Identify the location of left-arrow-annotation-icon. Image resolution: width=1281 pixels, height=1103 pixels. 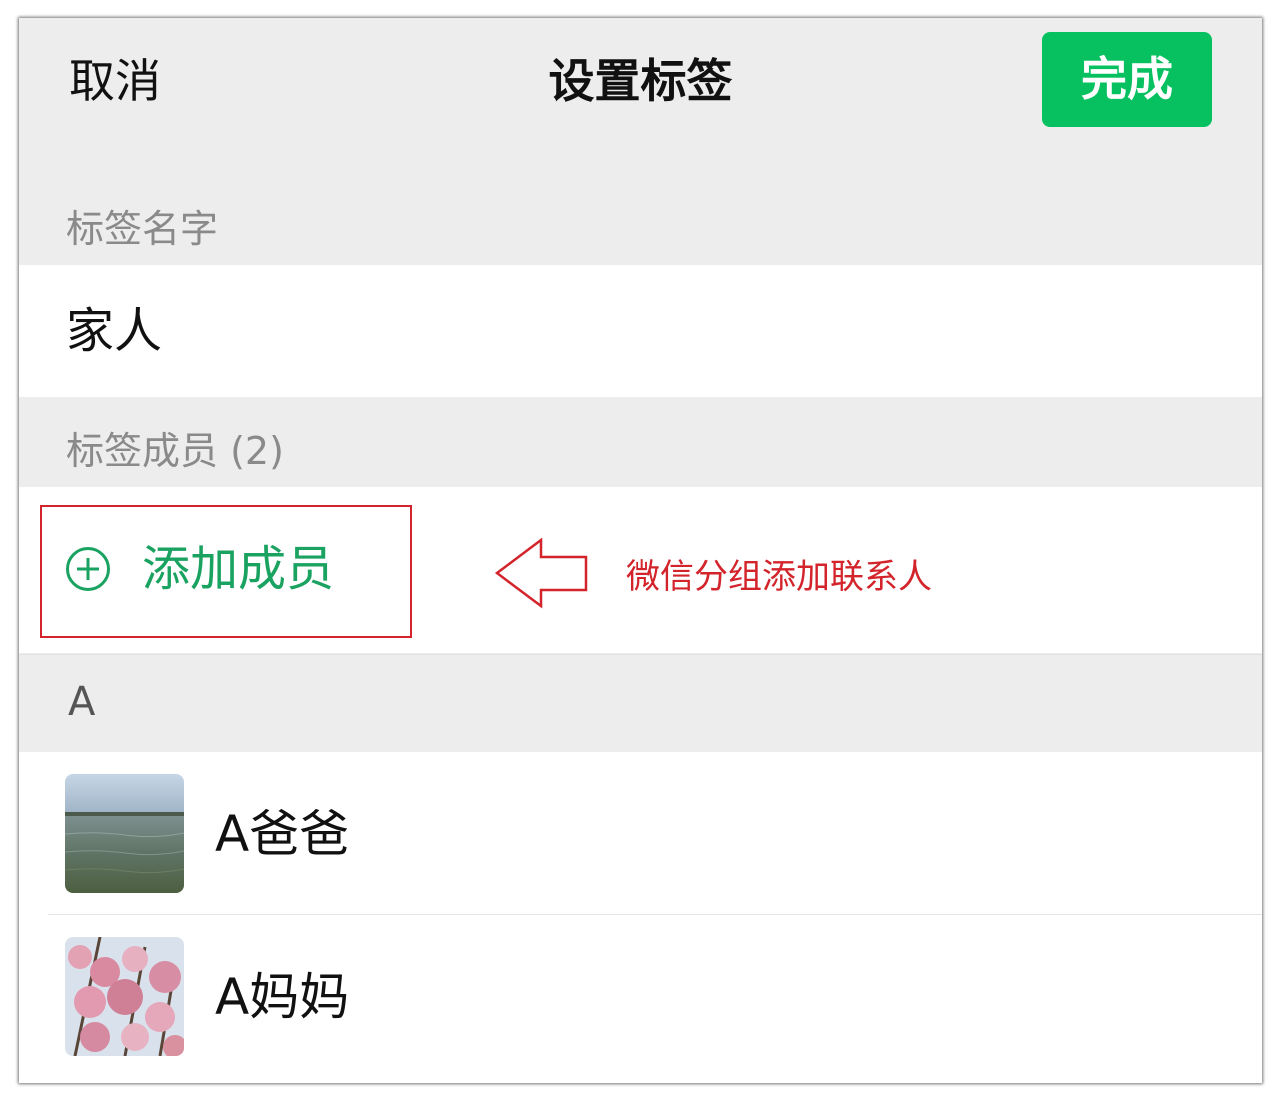
(541, 573).